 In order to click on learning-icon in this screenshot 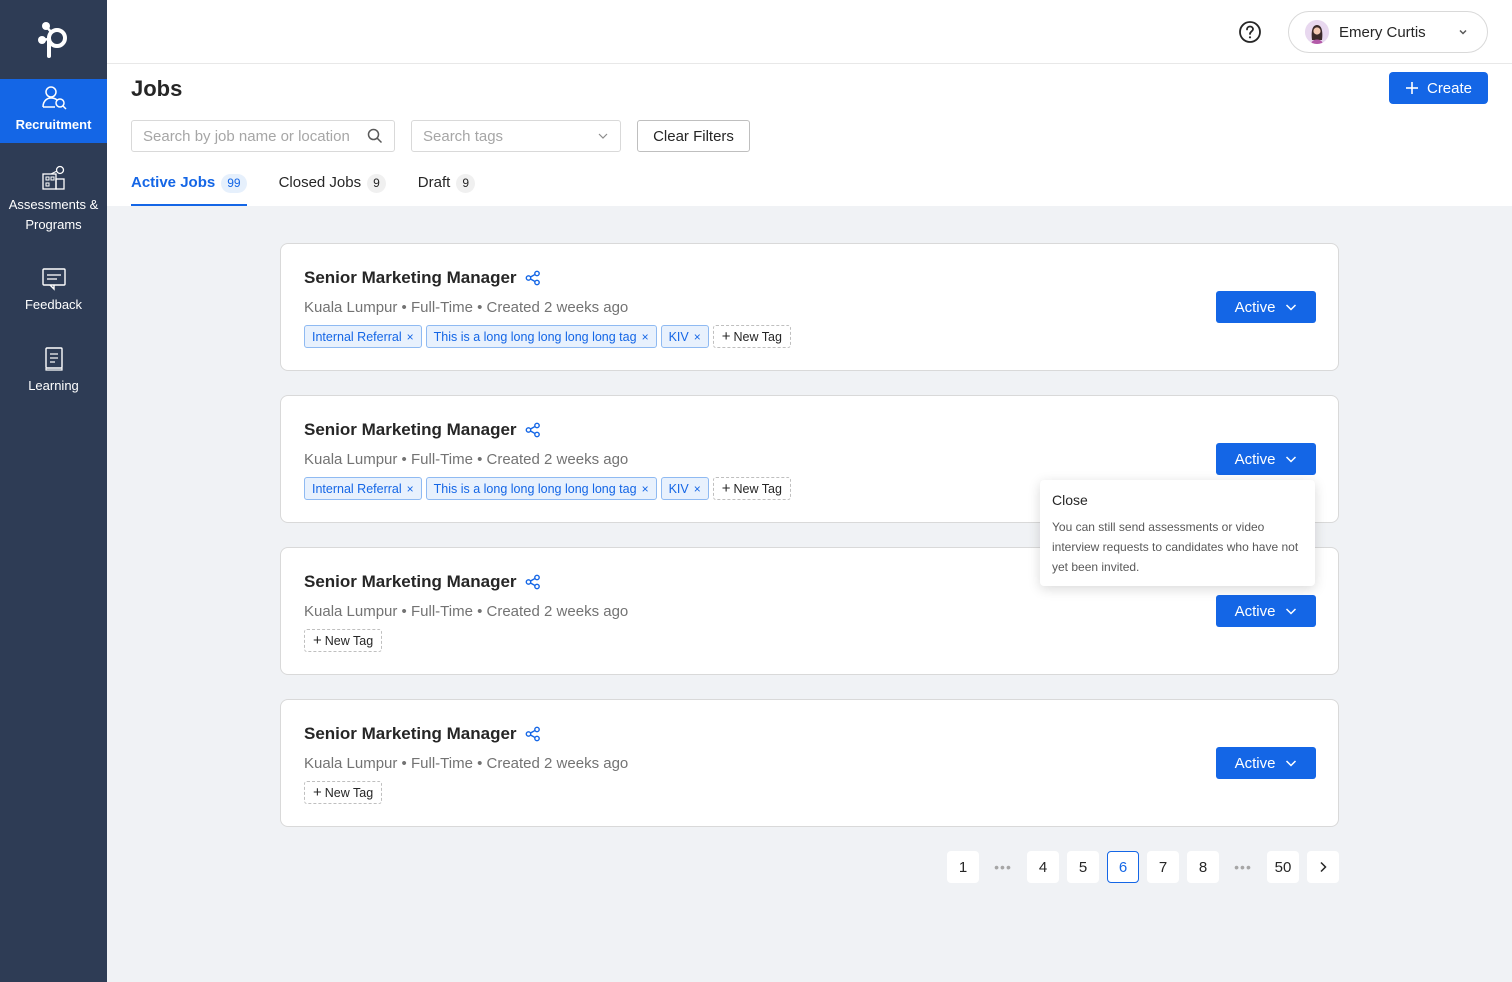, I will do `click(53, 359)`.